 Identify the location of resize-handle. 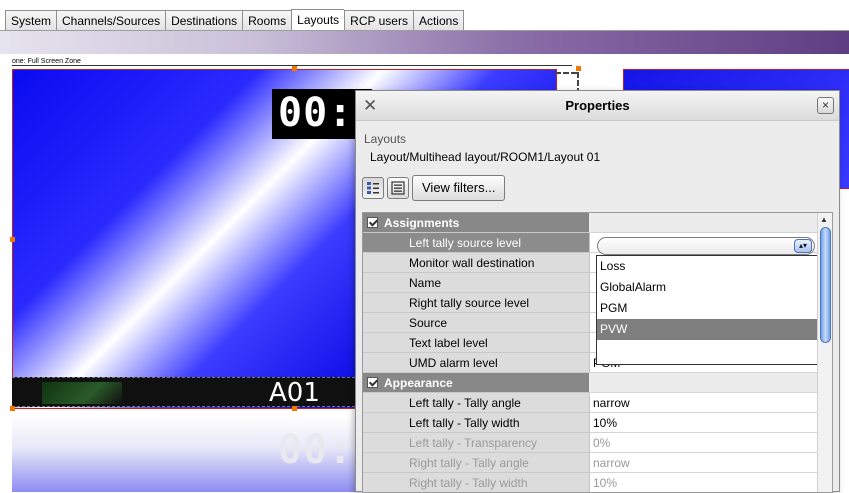
(578, 68).